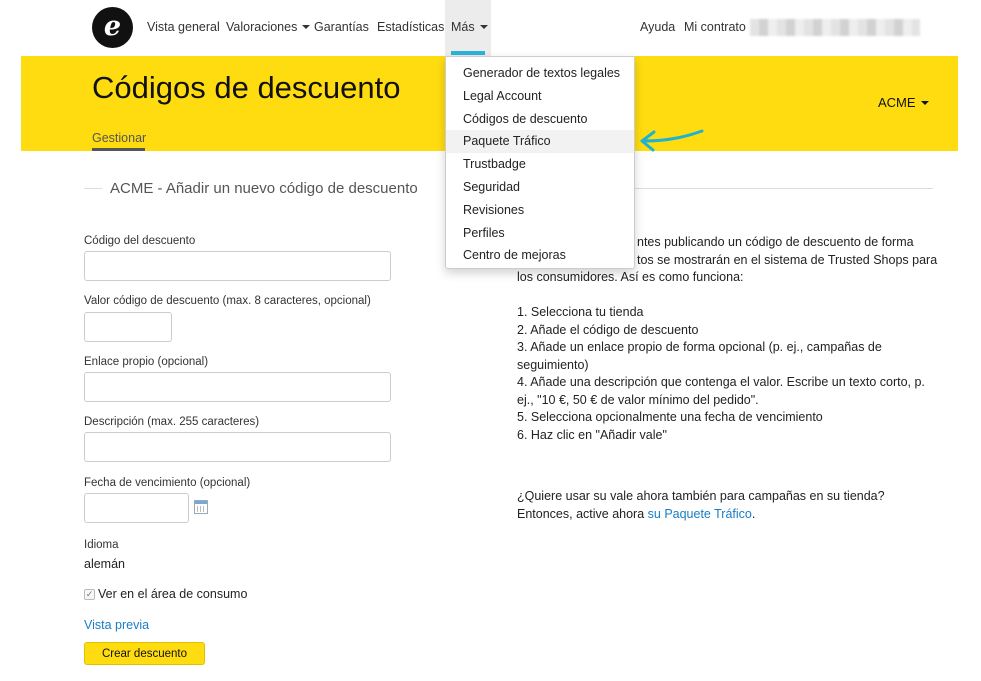 The image size is (981, 681). What do you see at coordinates (540, 96) in the screenshot?
I see `menu-item-legal-account: Legal Account` at bounding box center [540, 96].